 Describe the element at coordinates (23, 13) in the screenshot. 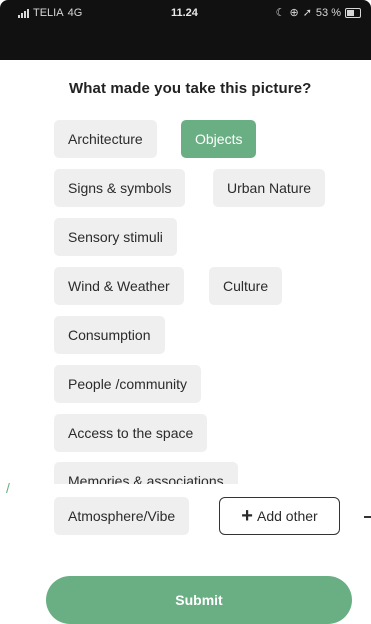

I see `signal-icon` at that location.